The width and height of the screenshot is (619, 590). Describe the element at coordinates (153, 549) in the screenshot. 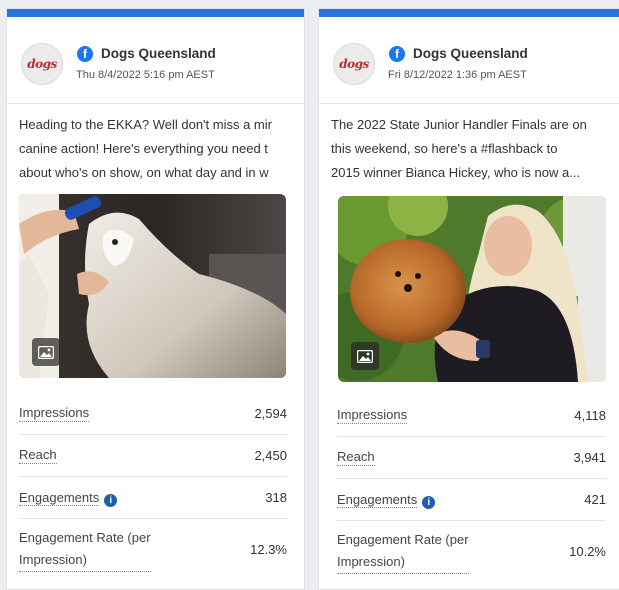

I see `metric-row-engagement-rate: Engagement Rate (per Impression) 12.3%` at that location.